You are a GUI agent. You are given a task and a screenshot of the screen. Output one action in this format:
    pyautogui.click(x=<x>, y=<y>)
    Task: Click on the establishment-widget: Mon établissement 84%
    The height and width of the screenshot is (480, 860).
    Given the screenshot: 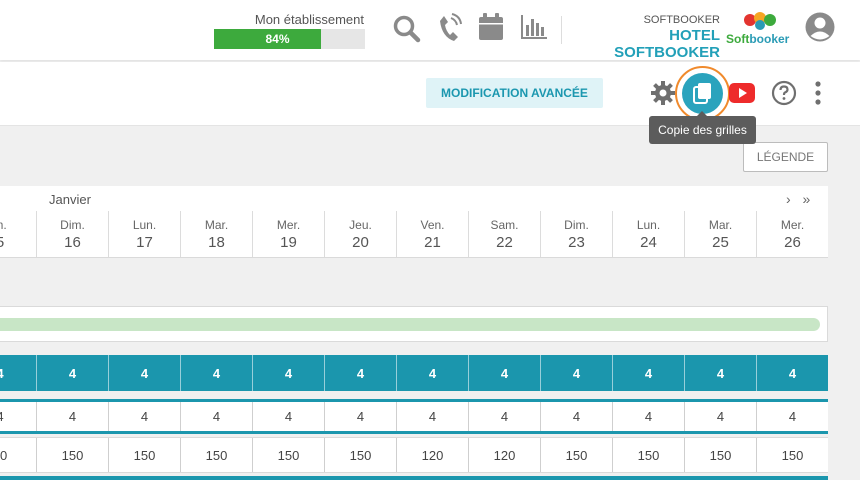 What is the action you would take?
    pyautogui.click(x=290, y=30)
    